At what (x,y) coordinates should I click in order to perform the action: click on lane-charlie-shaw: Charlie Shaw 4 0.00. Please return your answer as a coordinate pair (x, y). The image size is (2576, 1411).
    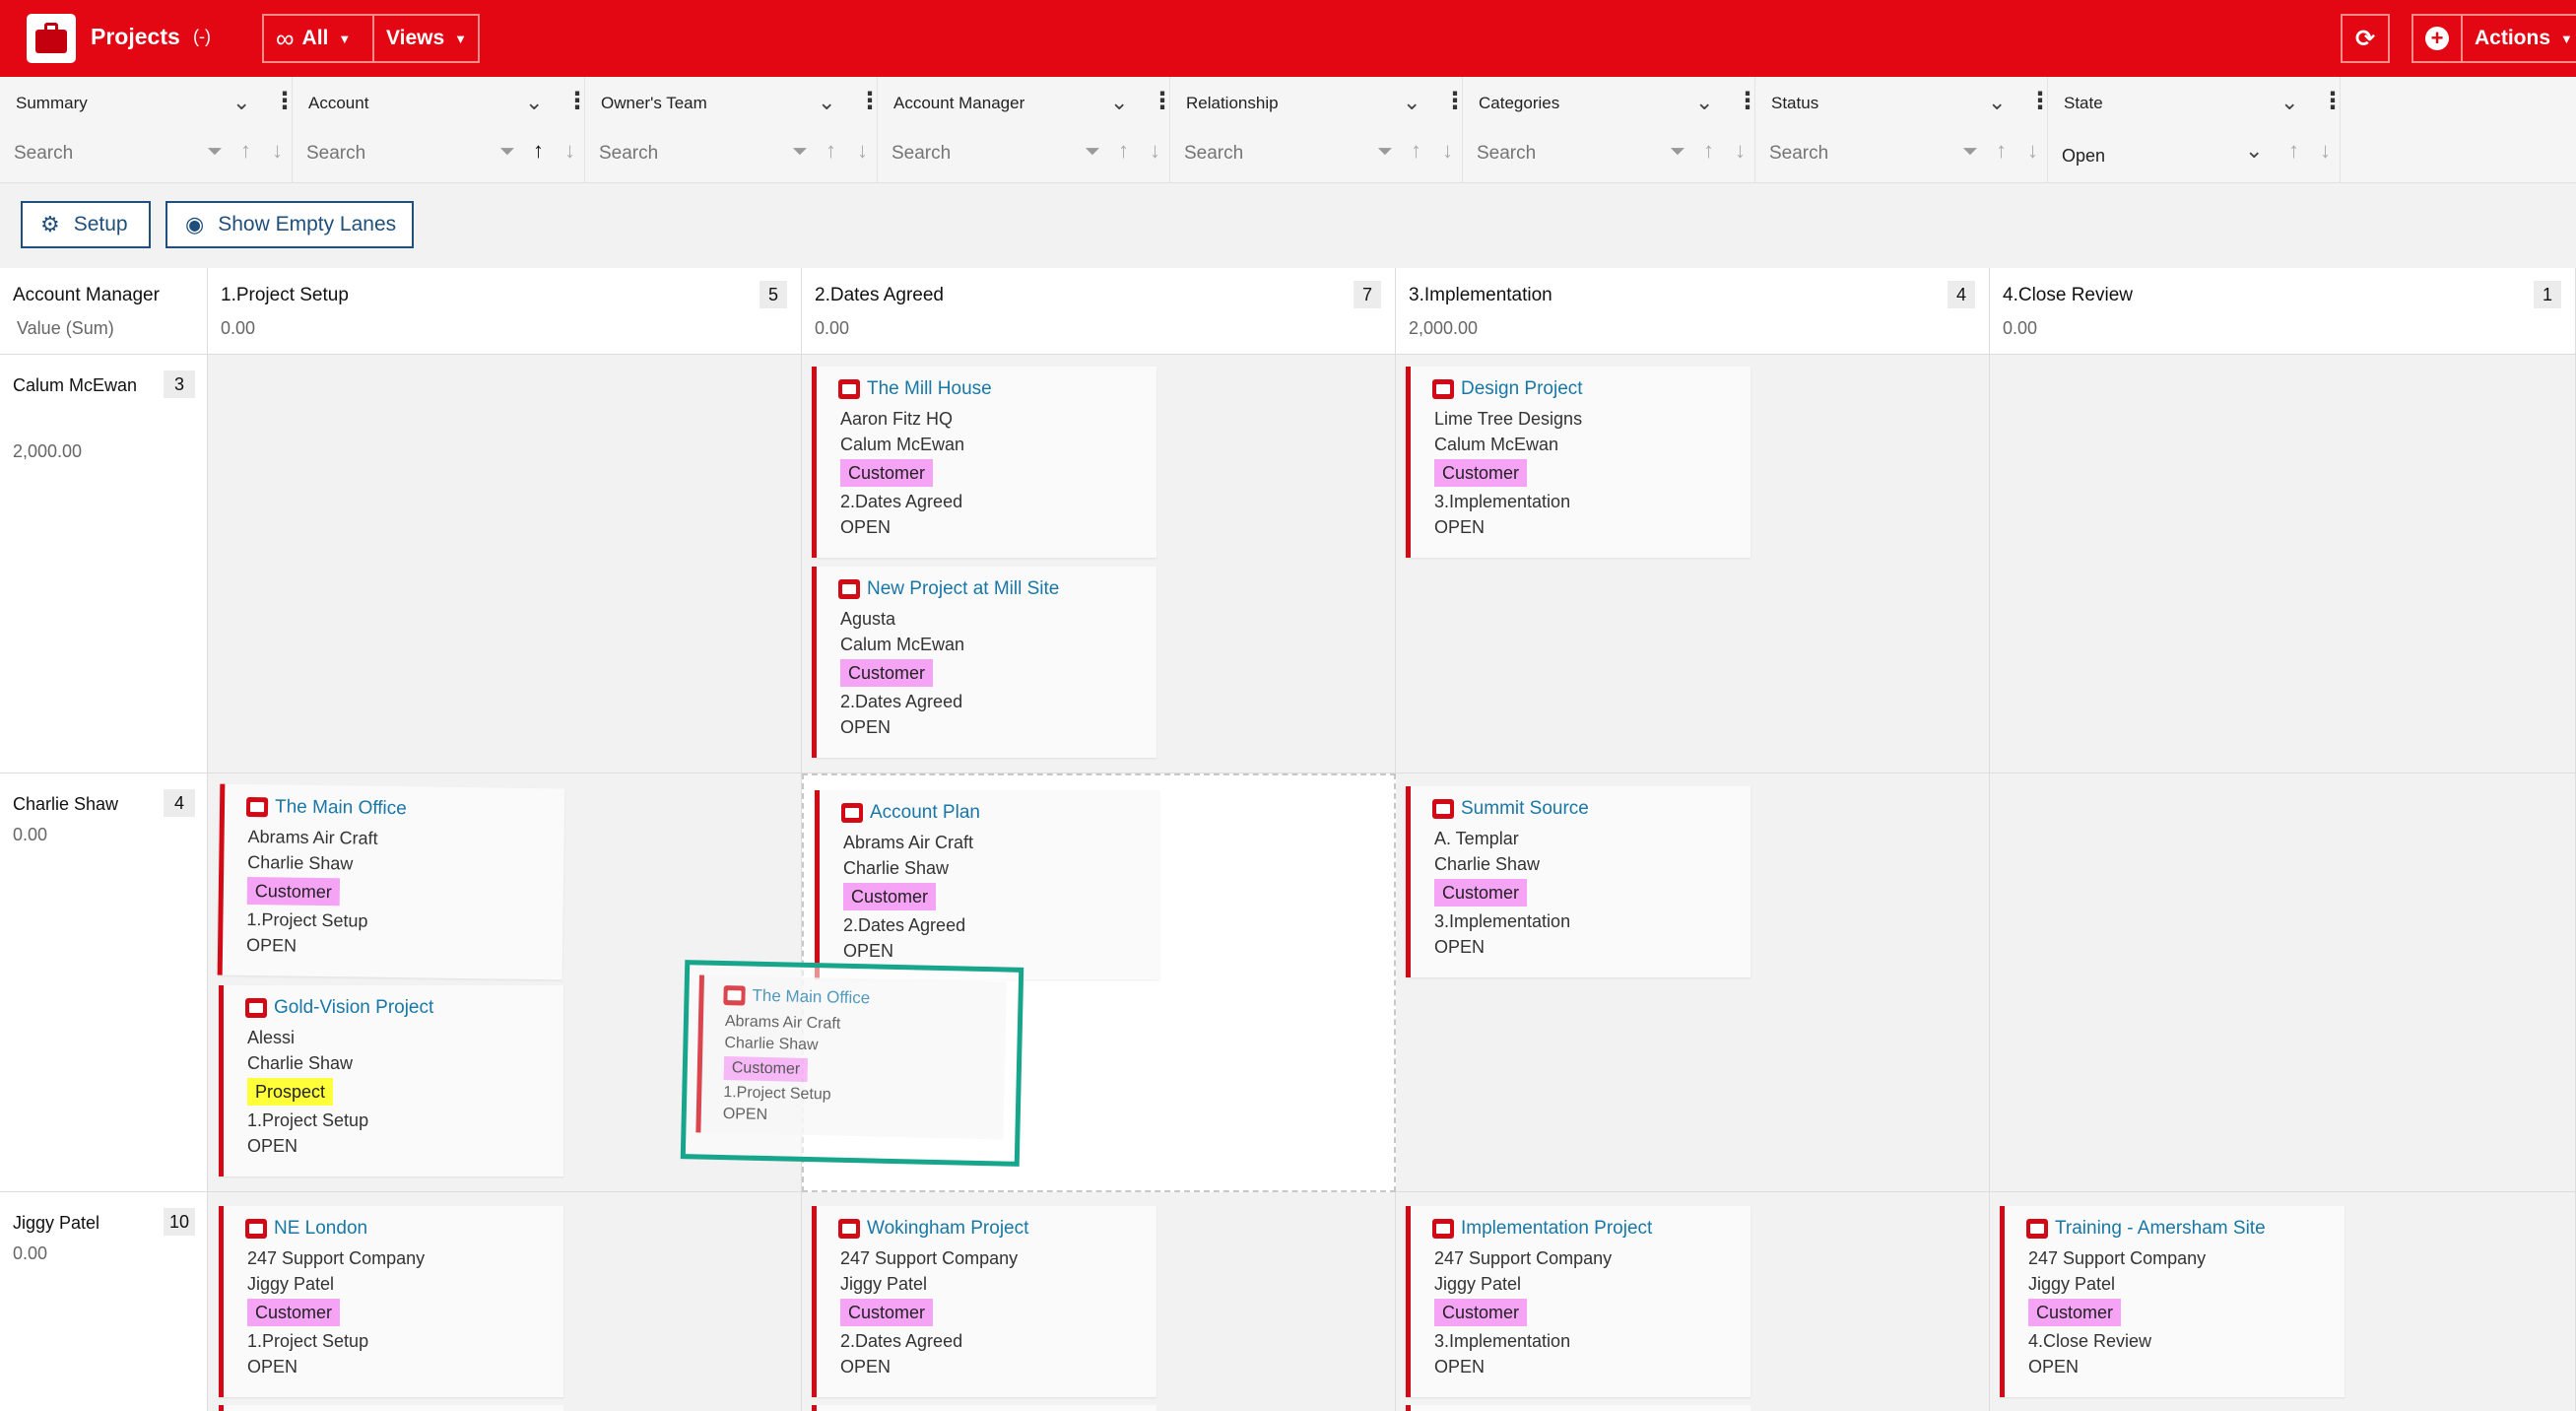
    Looking at the image, I should click on (104, 982).